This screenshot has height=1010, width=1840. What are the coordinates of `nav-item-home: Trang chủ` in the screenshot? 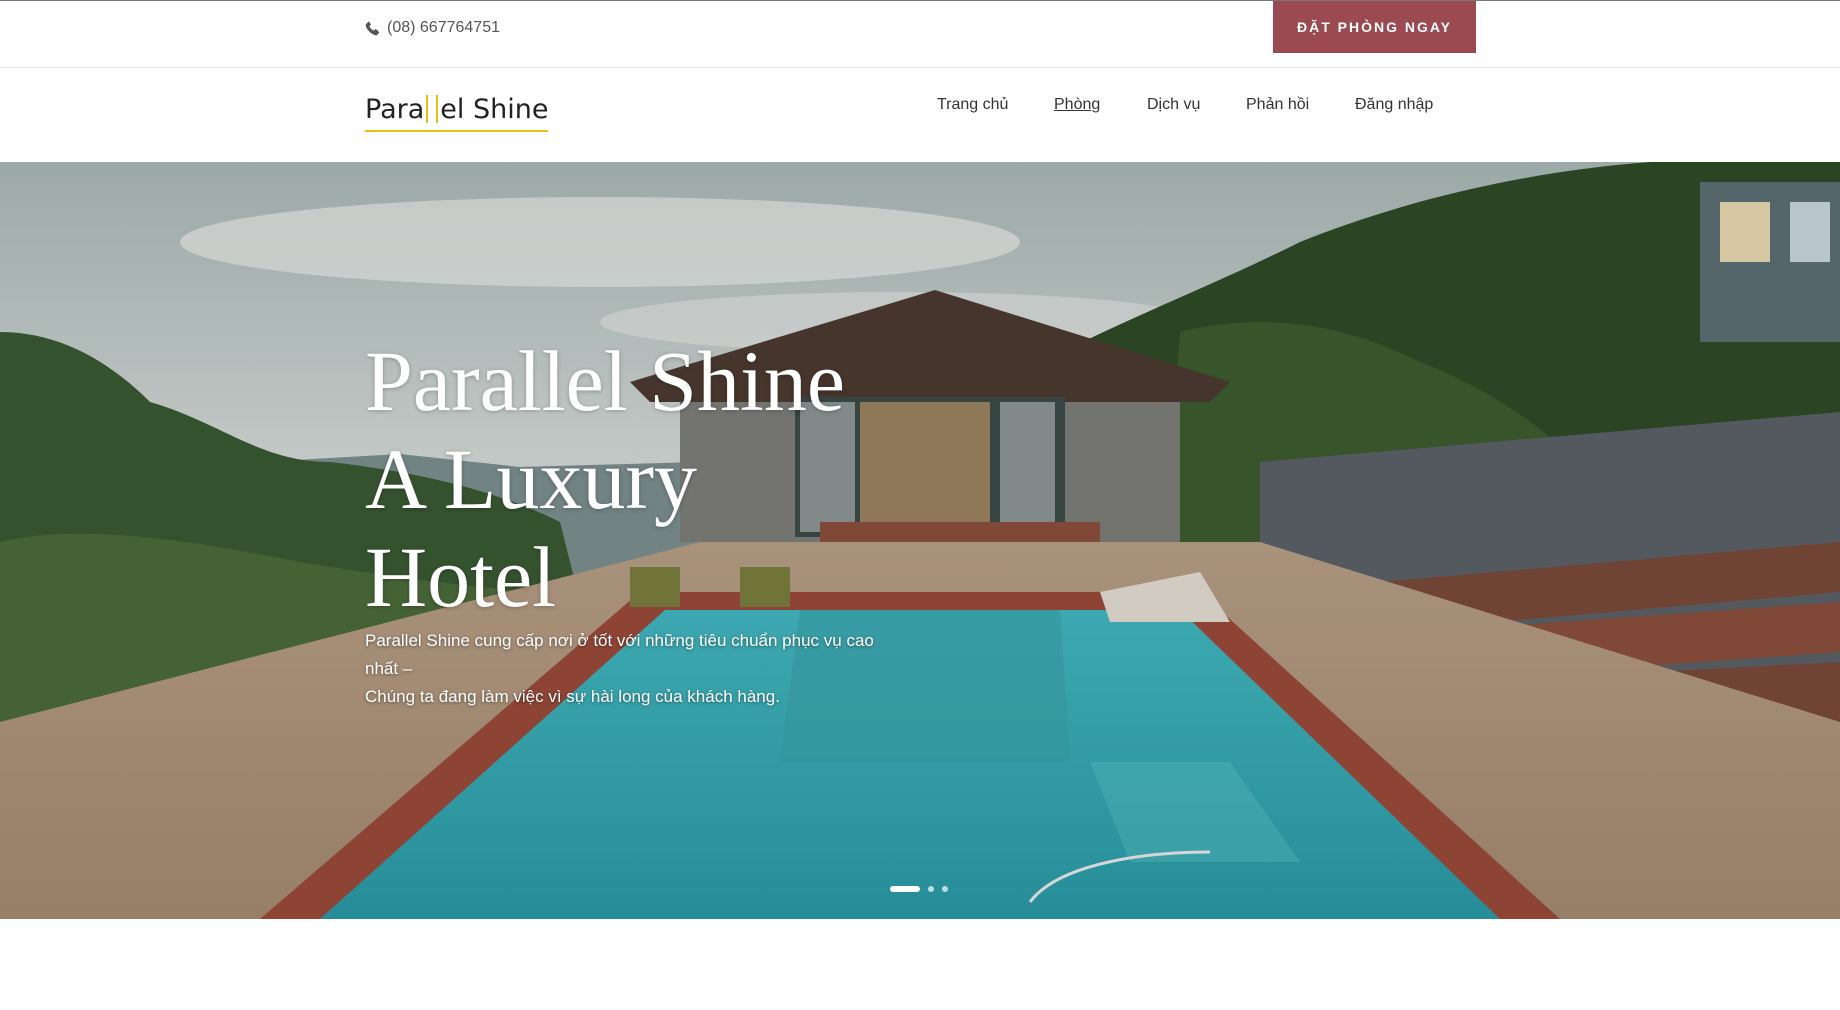 It's located at (972, 105).